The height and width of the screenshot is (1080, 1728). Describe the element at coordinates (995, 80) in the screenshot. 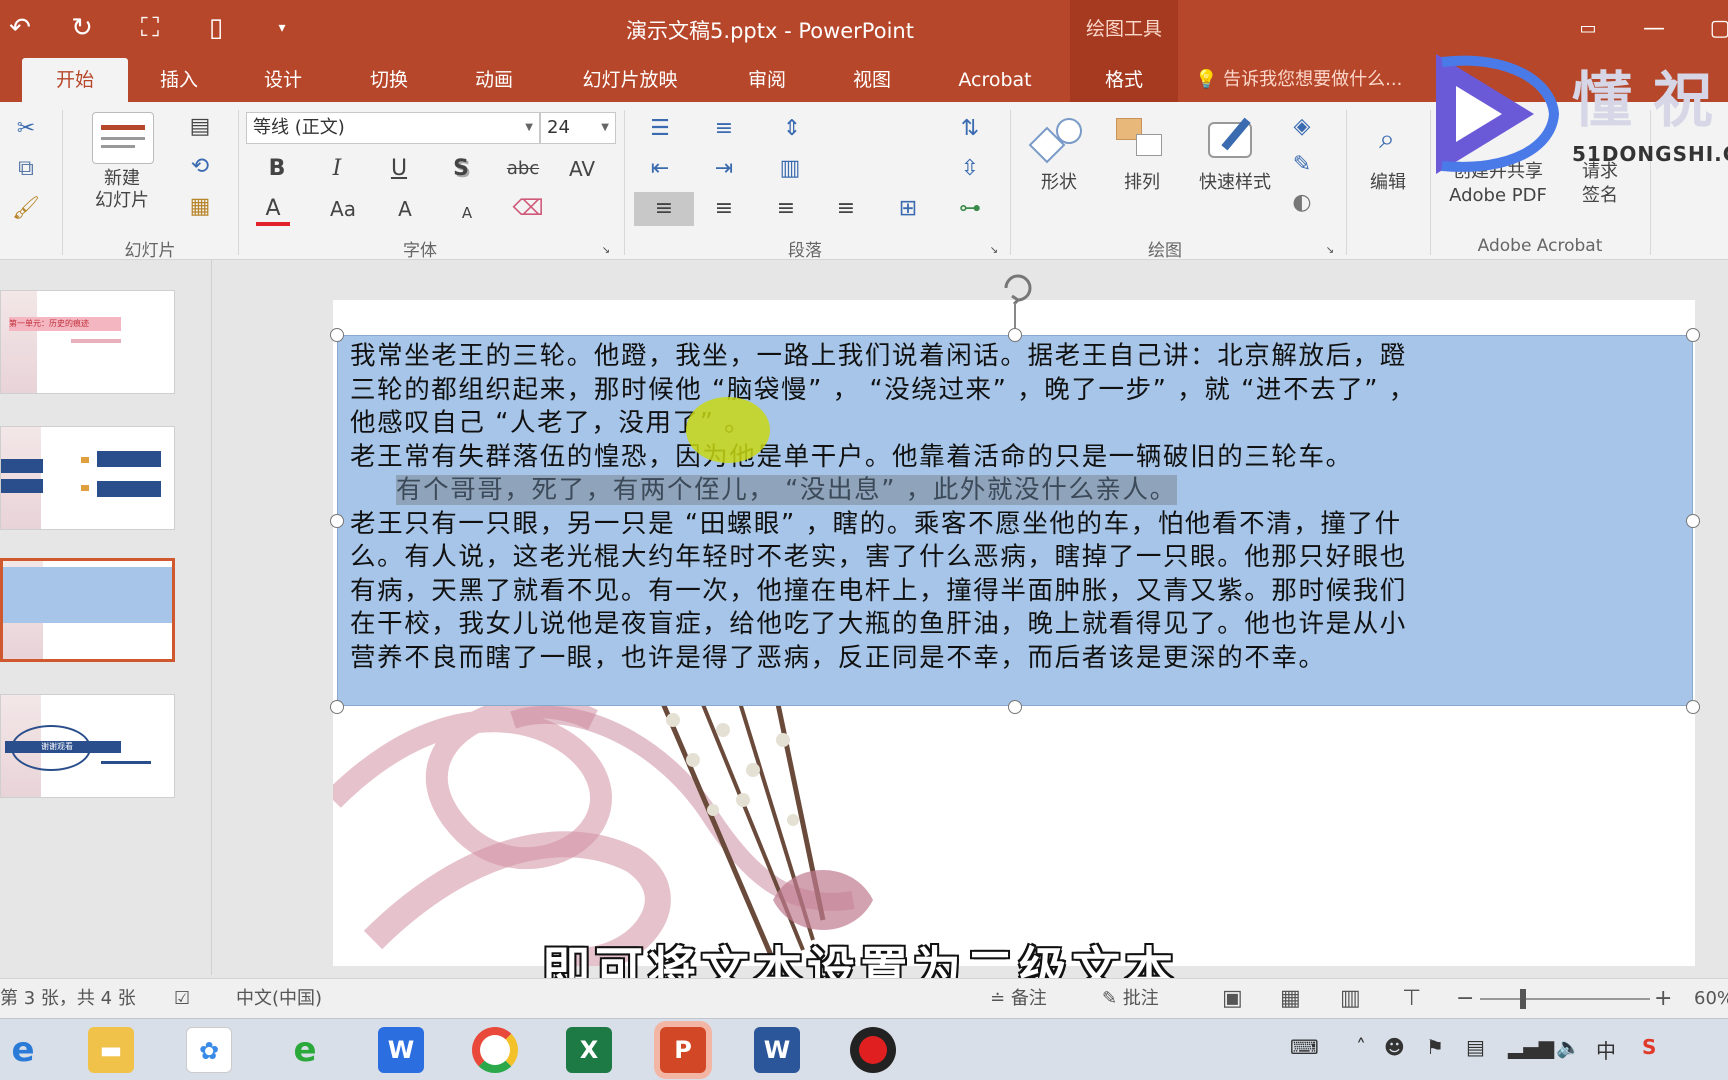

I see `tab-acrobat: Acrobat` at that location.